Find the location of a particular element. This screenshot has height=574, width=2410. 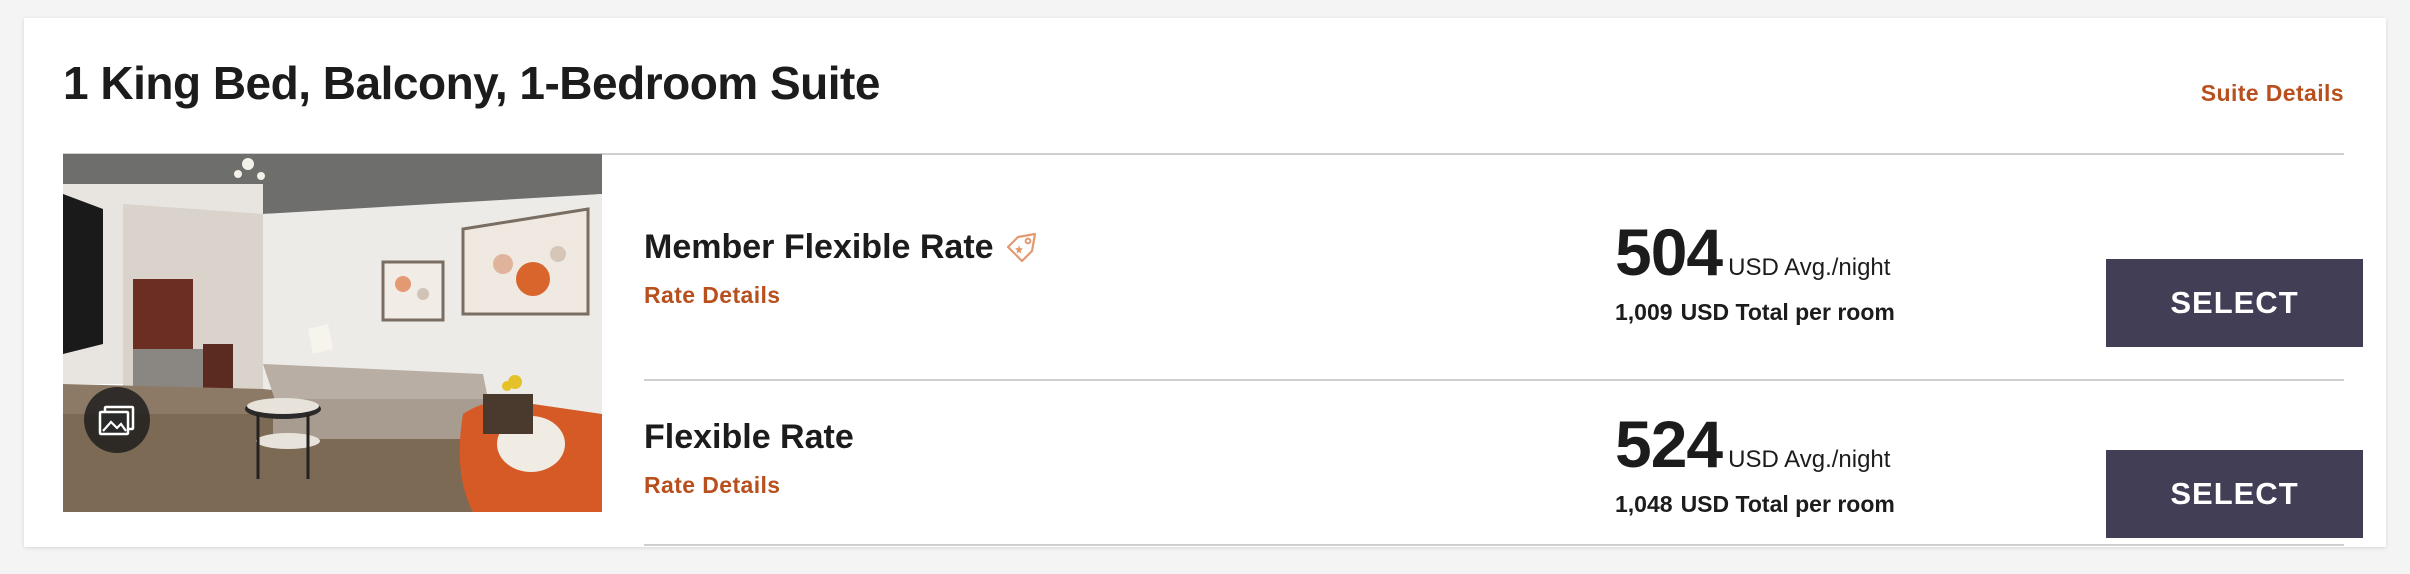

total-price: 1,009 is located at coordinates (1644, 312).